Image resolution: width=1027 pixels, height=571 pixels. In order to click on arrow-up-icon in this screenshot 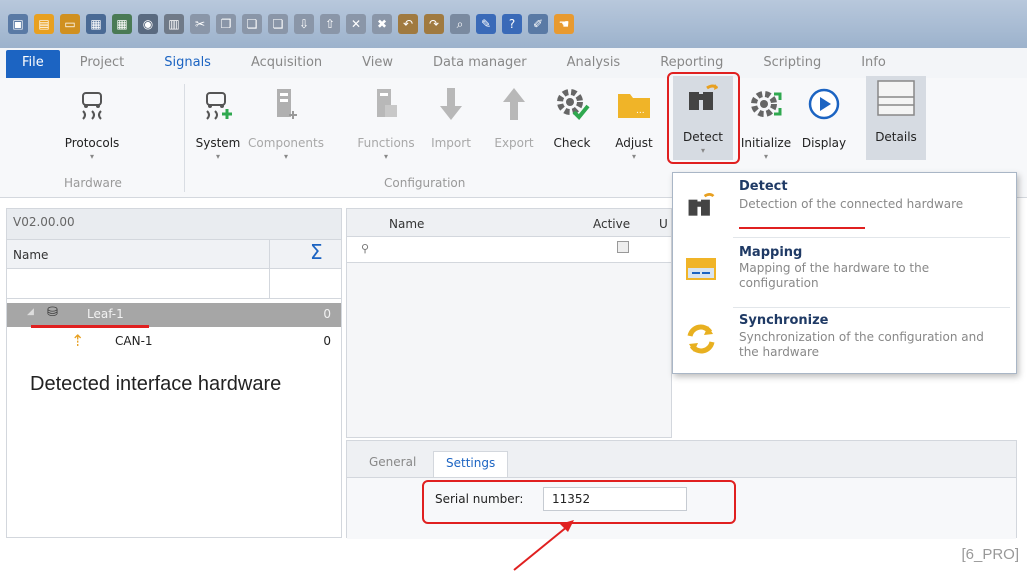, I will do `click(514, 104)`.